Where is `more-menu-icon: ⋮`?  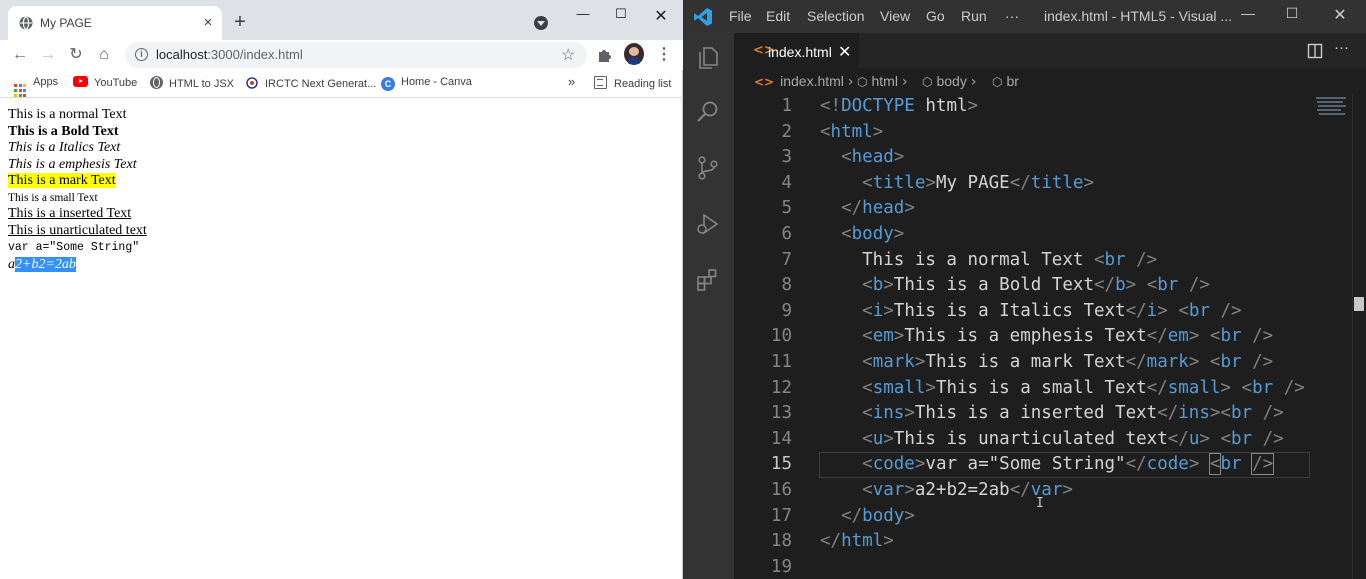 more-menu-icon: ⋮ is located at coordinates (664, 55).